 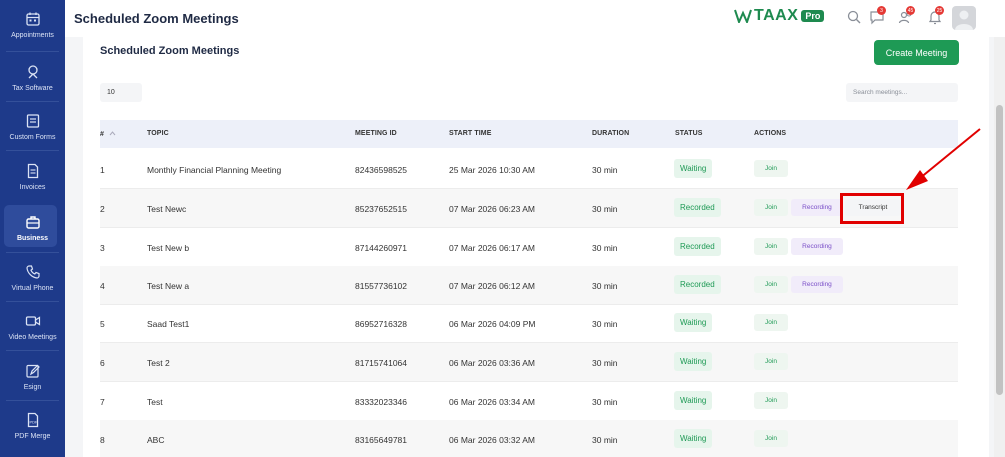 I want to click on cell-start-time: 06 Mar 2026 03:32 AM, so click(x=492, y=440).